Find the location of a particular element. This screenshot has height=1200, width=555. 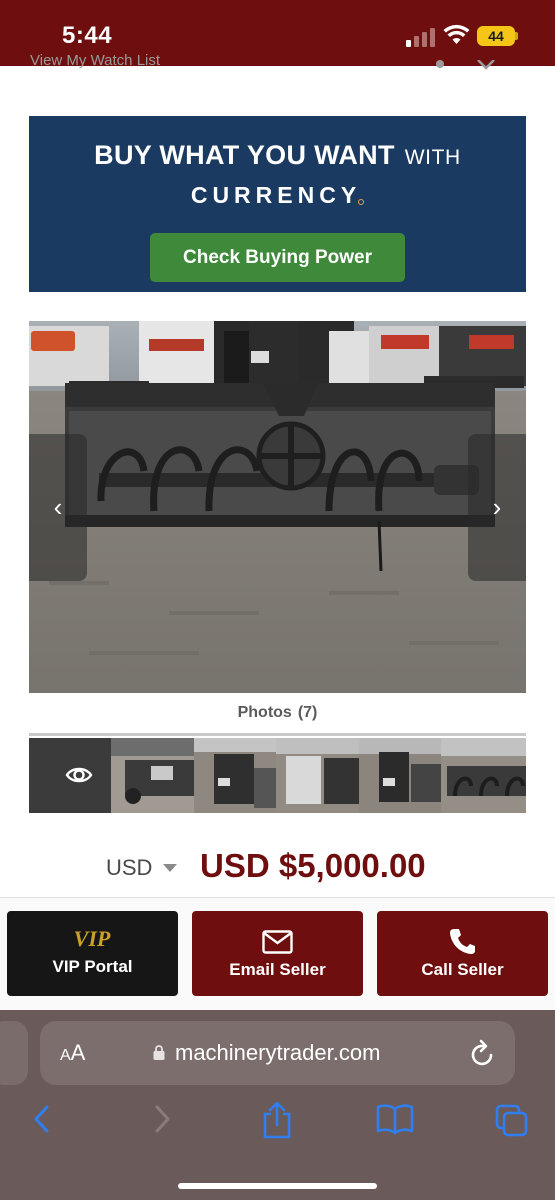

ad-brand-text: CURRENCY is located at coordinates (276, 195).